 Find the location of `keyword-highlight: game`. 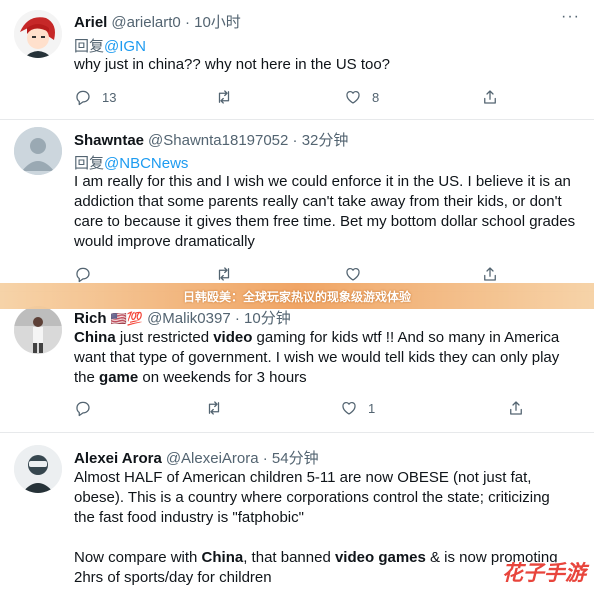

keyword-highlight: game is located at coordinates (119, 377).